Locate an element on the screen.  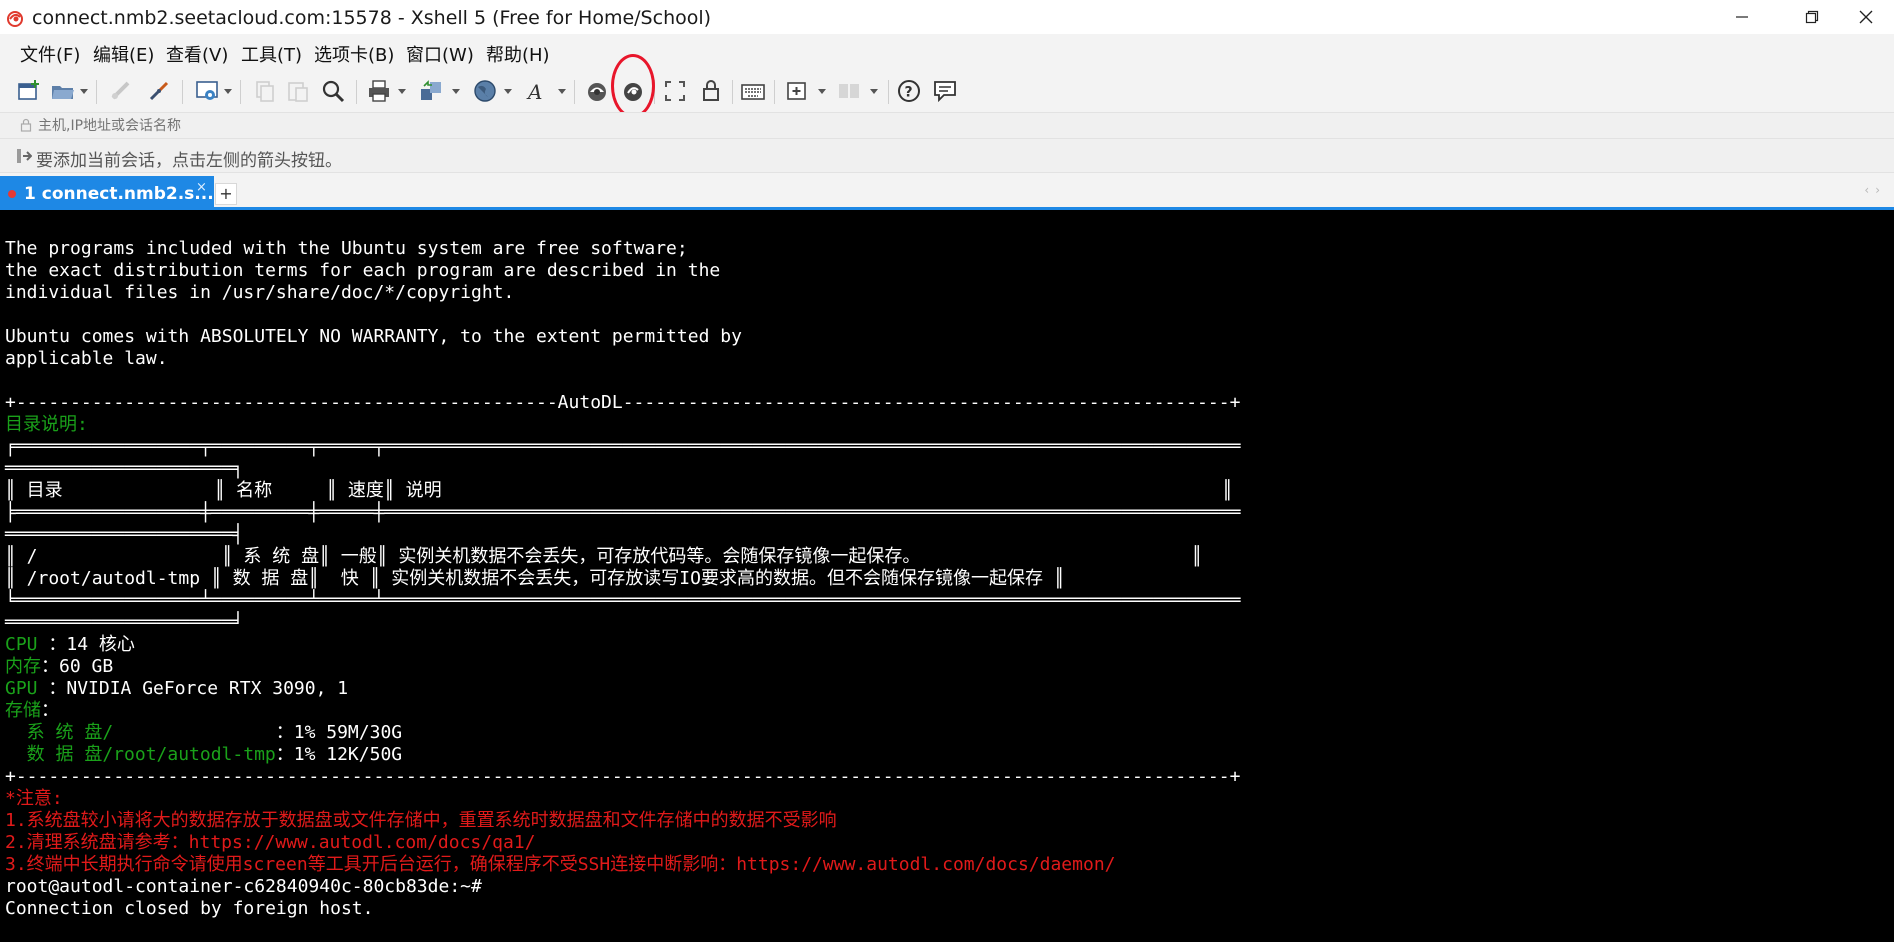
print-dropdown-icon is located at coordinates (402, 91).